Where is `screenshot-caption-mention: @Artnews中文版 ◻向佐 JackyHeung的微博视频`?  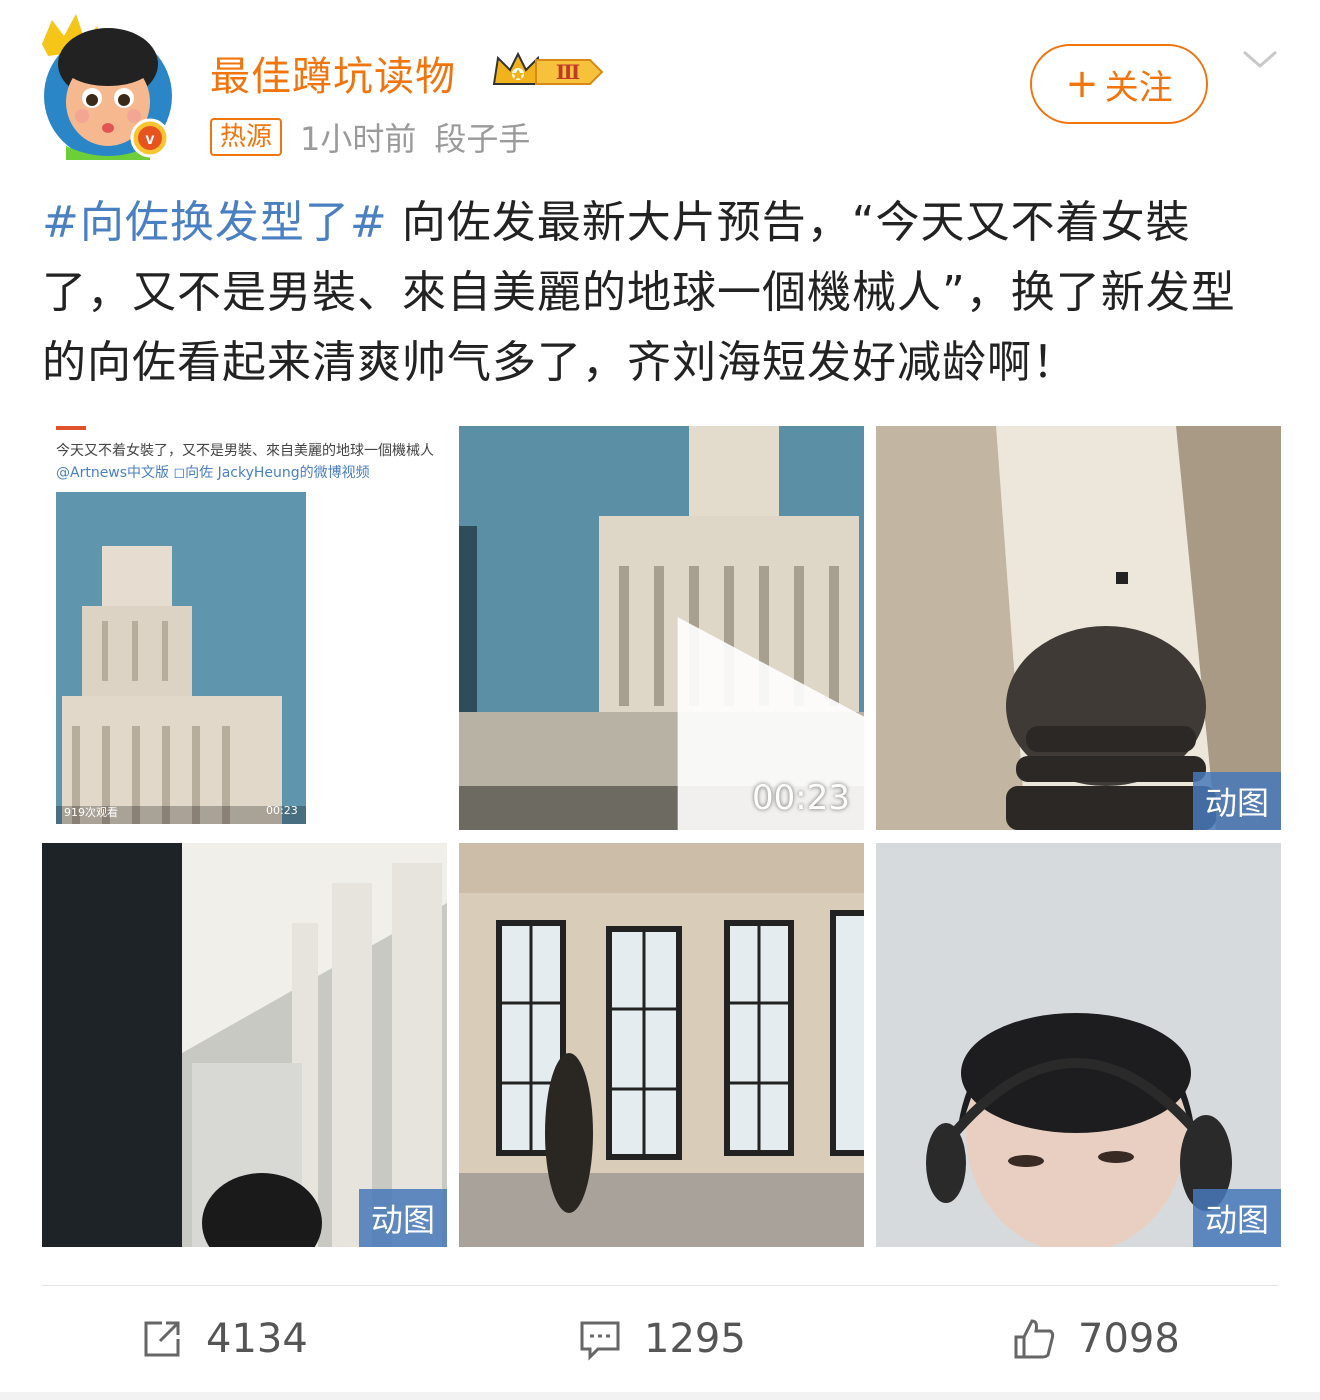
screenshot-caption-mention: @Artnews中文版 ◻向佐 JackyHeung的微博视频 is located at coordinates (213, 473).